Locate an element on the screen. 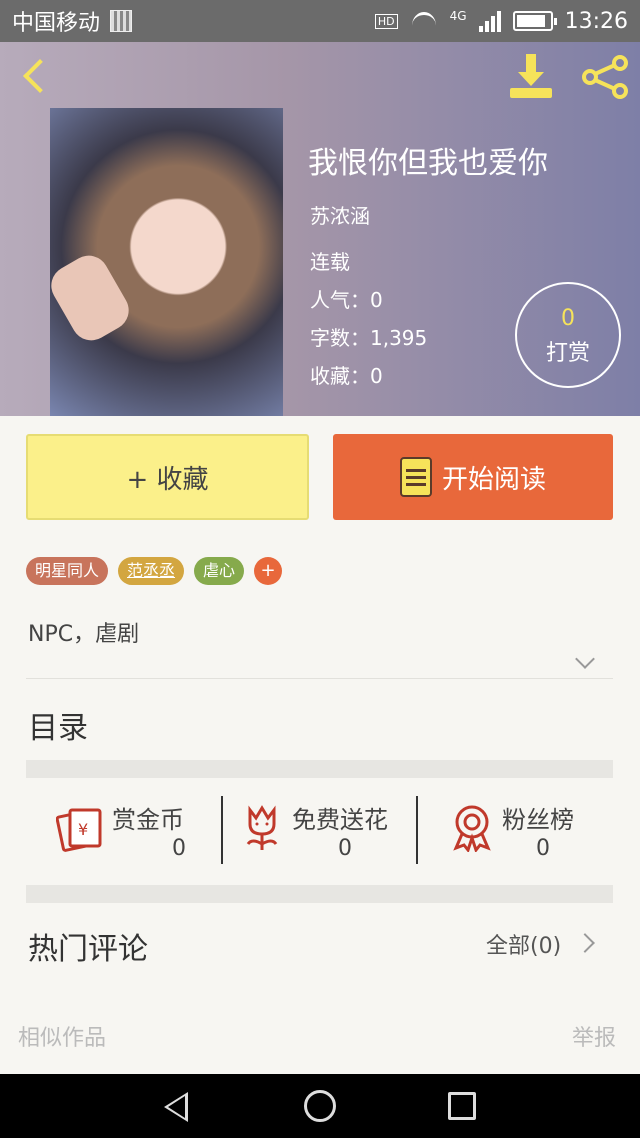  book-description: NPC，虐剧 is located at coordinates (84, 634).